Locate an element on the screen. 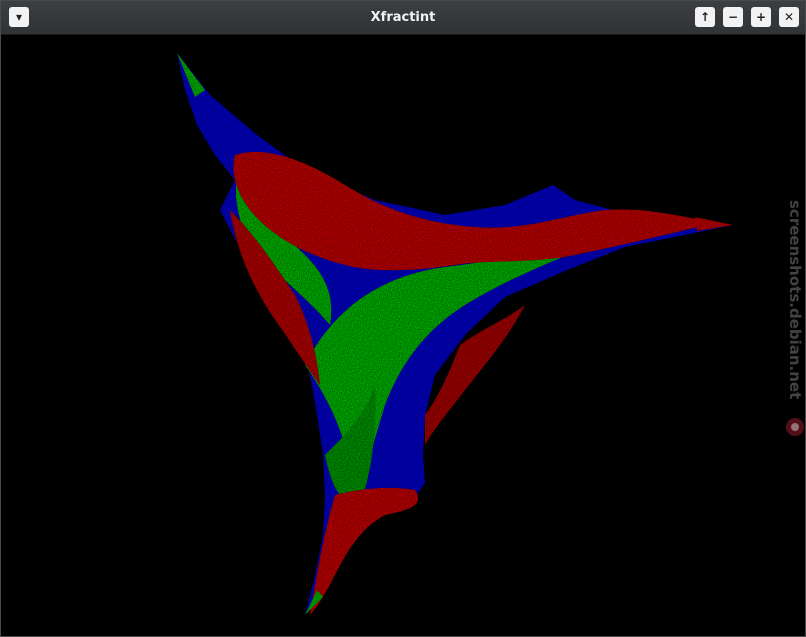 This screenshot has width=806, height=637. raise-button: ↑ is located at coordinates (705, 17).